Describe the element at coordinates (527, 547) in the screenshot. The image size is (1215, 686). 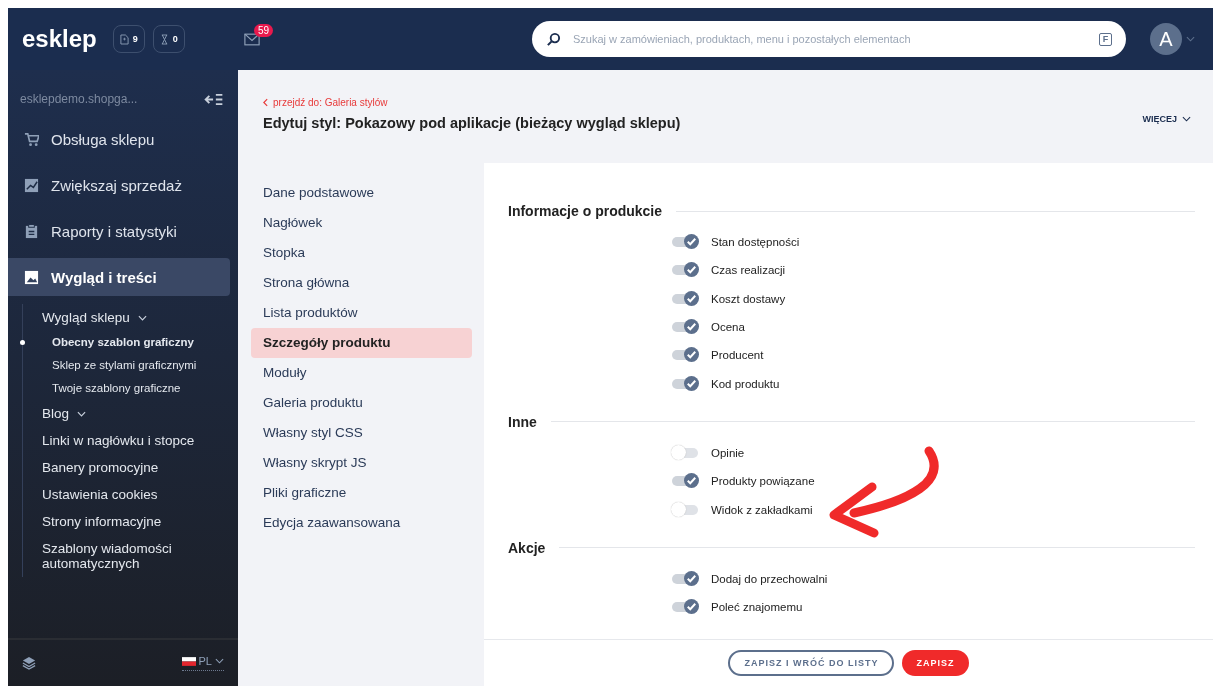
I see `section-heading: Akcje` at that location.